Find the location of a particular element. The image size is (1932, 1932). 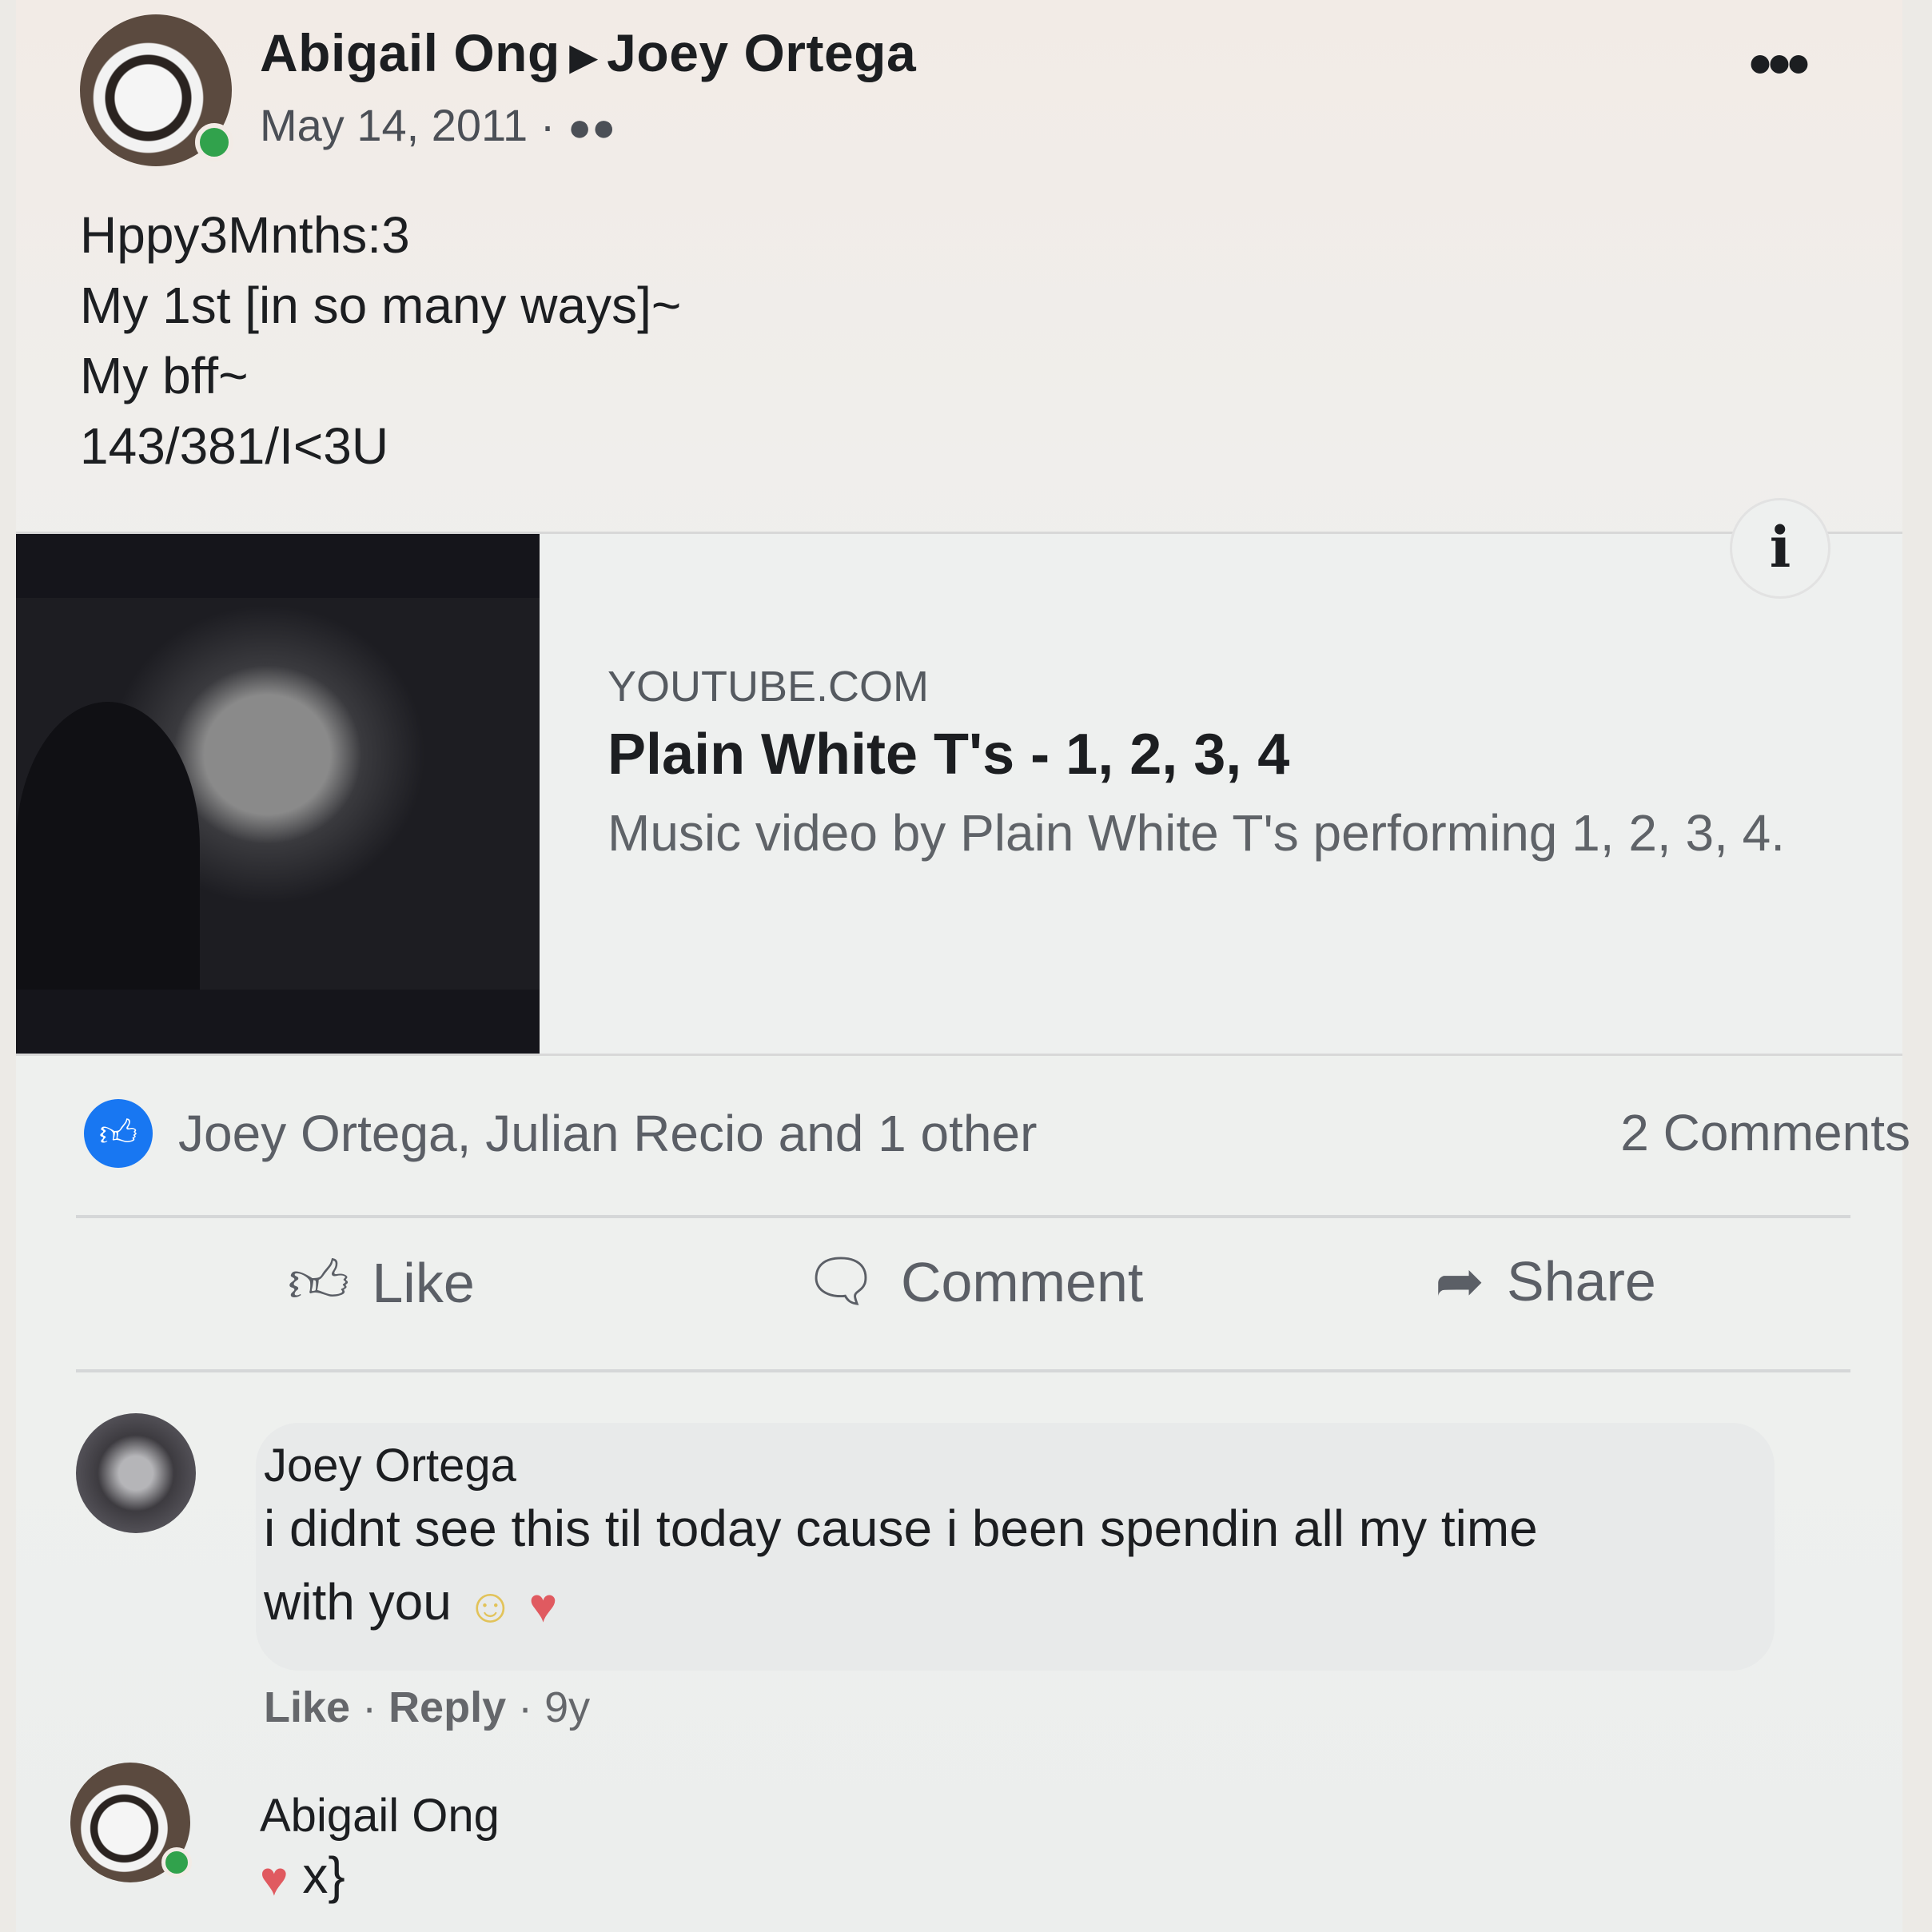

like-button: 👍︎ Like is located at coordinates (381, 1282).